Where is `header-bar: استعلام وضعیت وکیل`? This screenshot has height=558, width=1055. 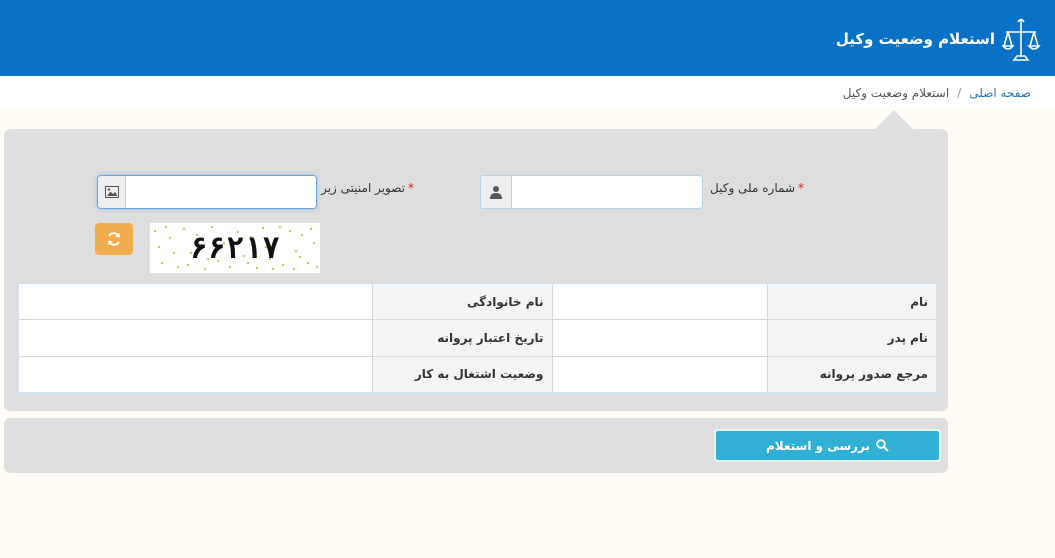
header-bar: استعلام وضعیت وکیل is located at coordinates (527, 38).